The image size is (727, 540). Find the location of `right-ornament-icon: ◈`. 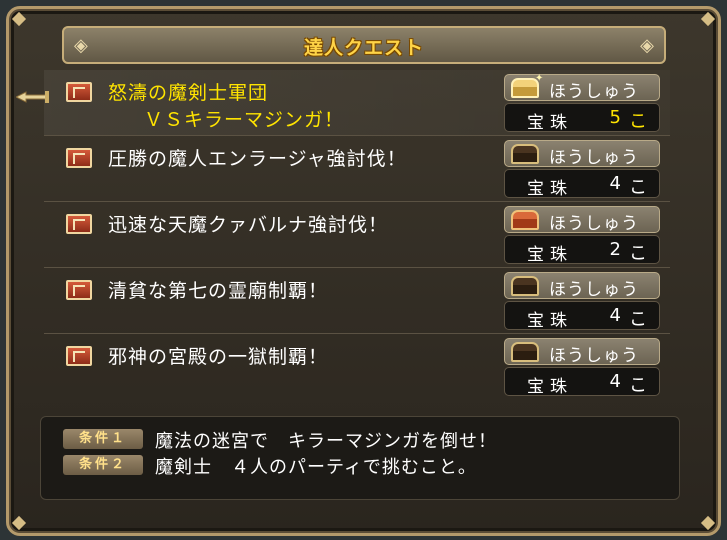

right-ornament-icon: ◈ is located at coordinates (647, 45).